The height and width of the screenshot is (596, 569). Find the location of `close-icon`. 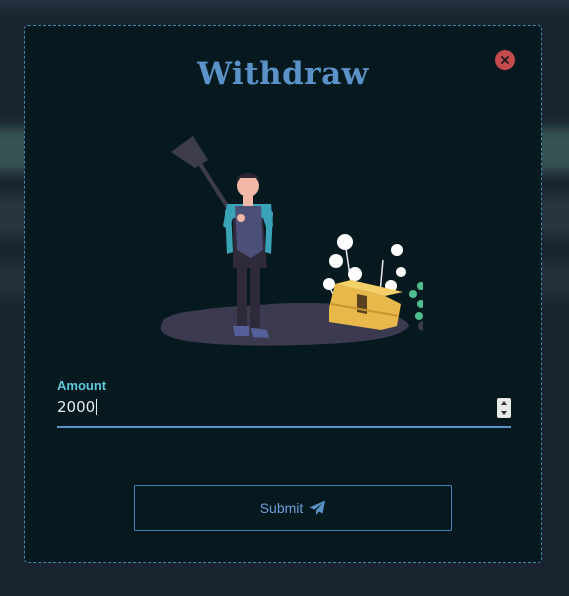

close-icon is located at coordinates (505, 60).